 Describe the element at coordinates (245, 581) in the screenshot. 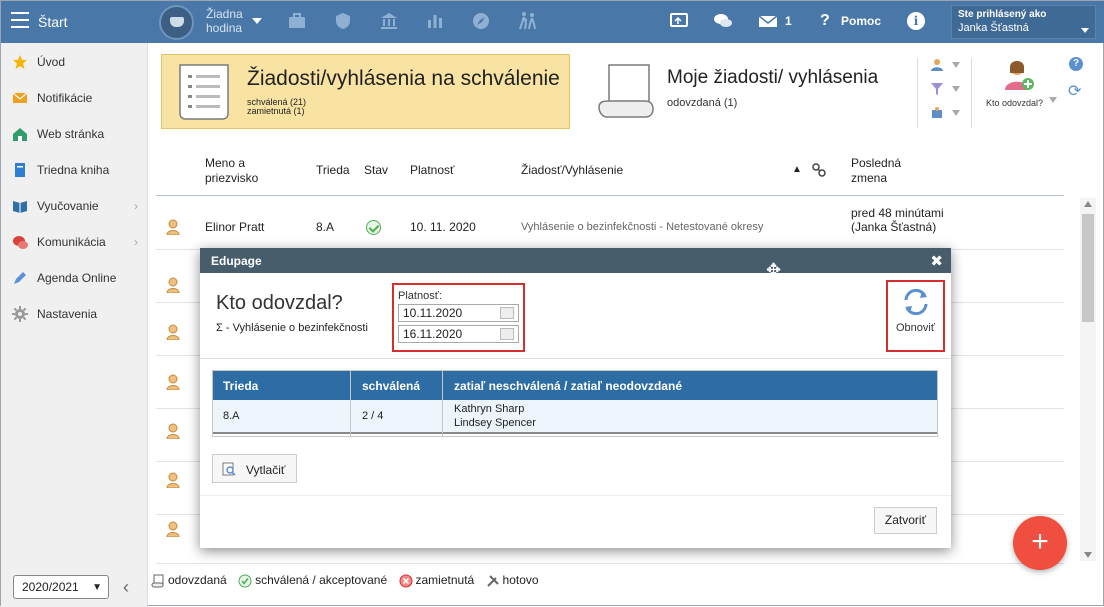

I see `approved-check-icon` at that location.